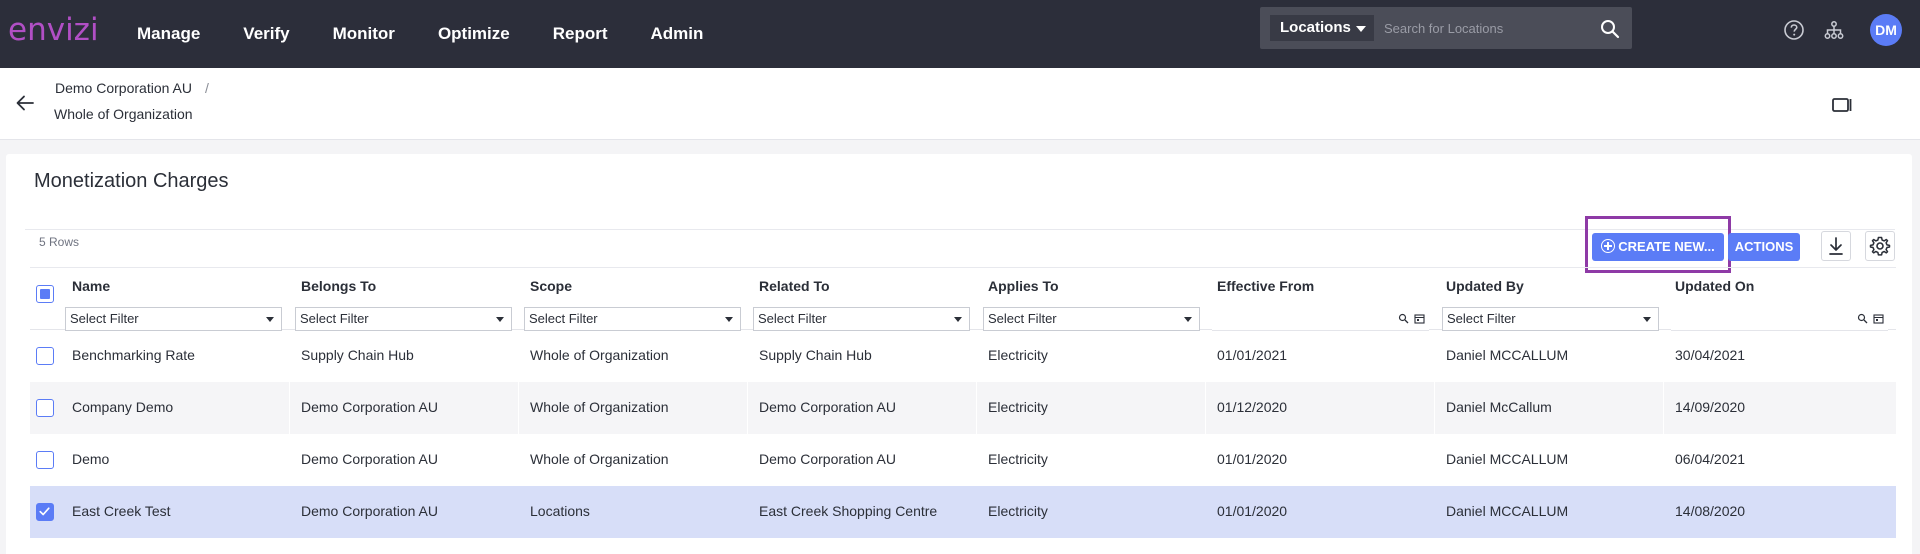  What do you see at coordinates (123, 114) in the screenshot?
I see `breadcrumb-current: Whole of Organization` at bounding box center [123, 114].